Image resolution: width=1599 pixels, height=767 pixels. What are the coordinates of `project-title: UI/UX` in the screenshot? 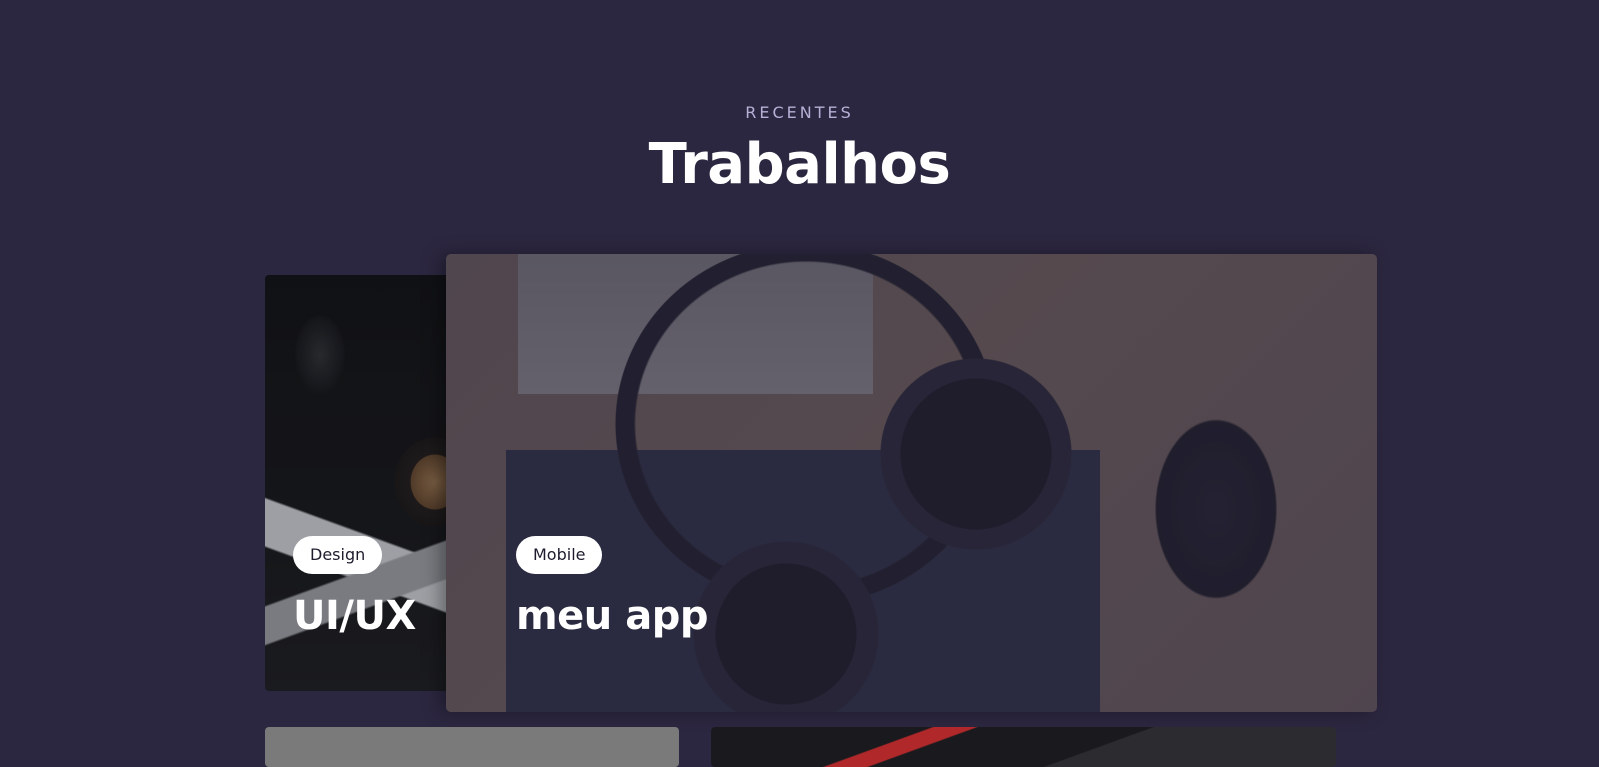 It's located at (354, 616).